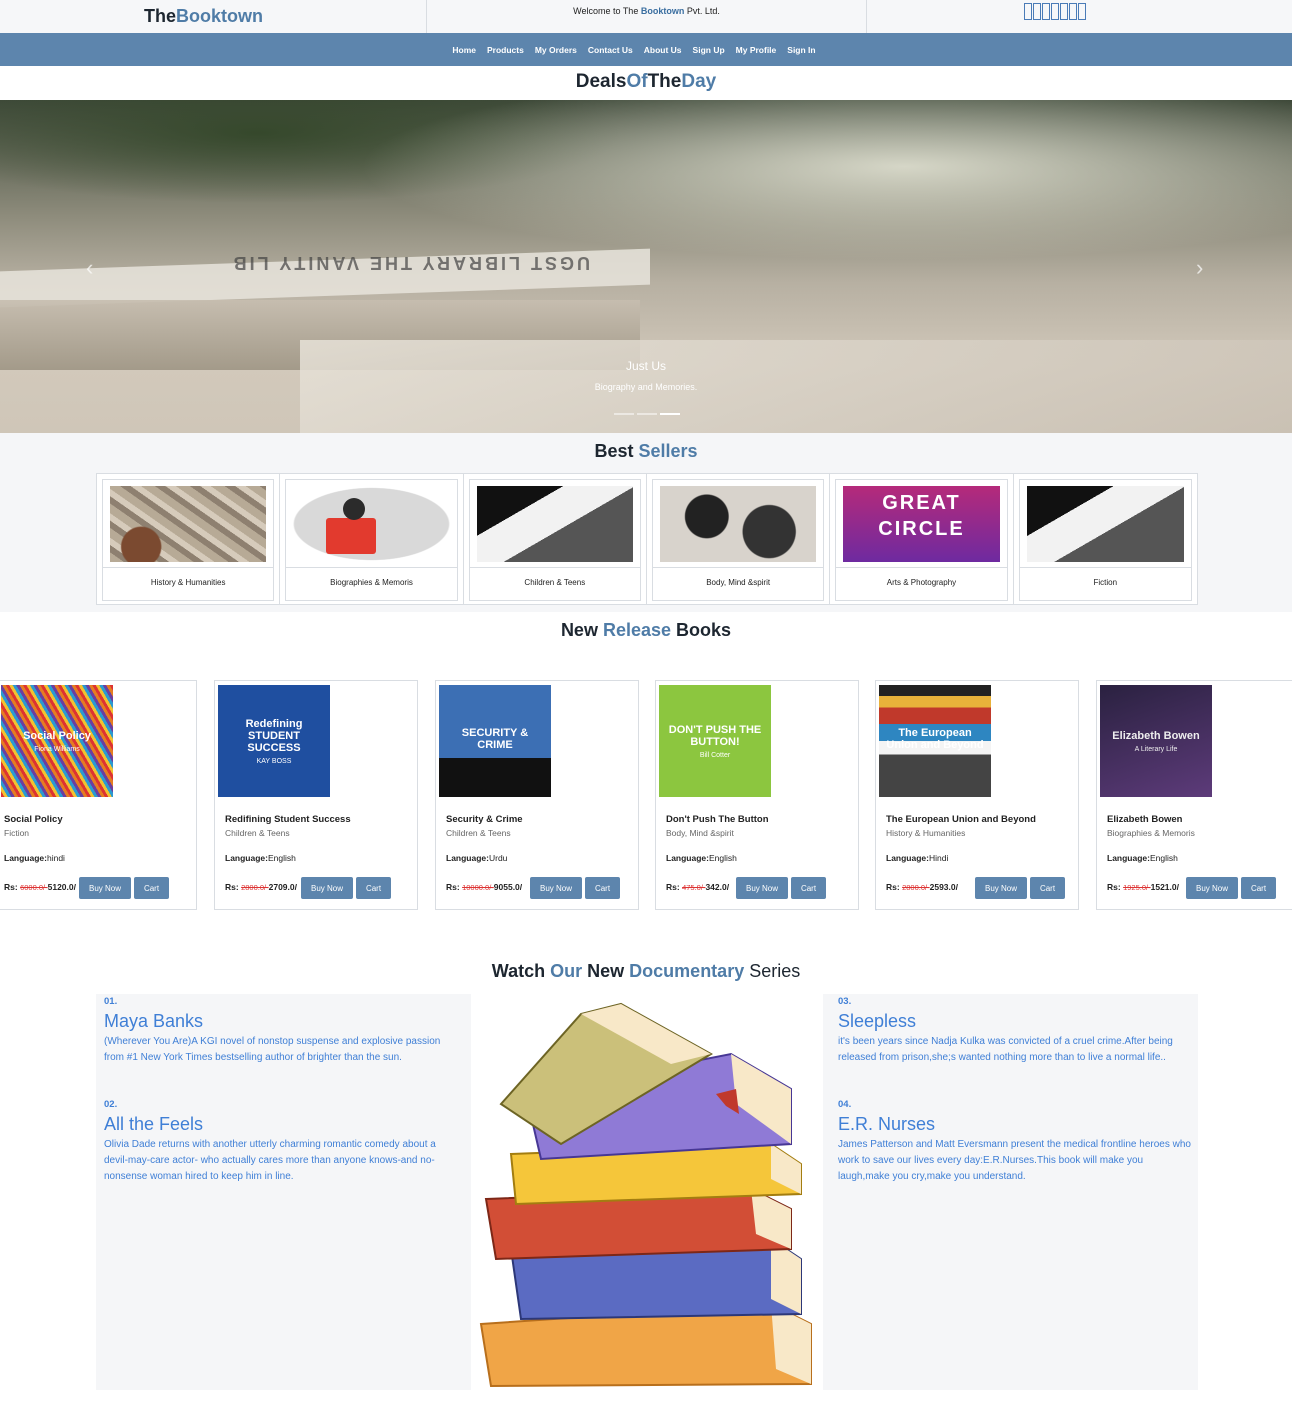  Describe the element at coordinates (961, 819) in the screenshot. I see `book-title: The European Union and Beyond` at that location.